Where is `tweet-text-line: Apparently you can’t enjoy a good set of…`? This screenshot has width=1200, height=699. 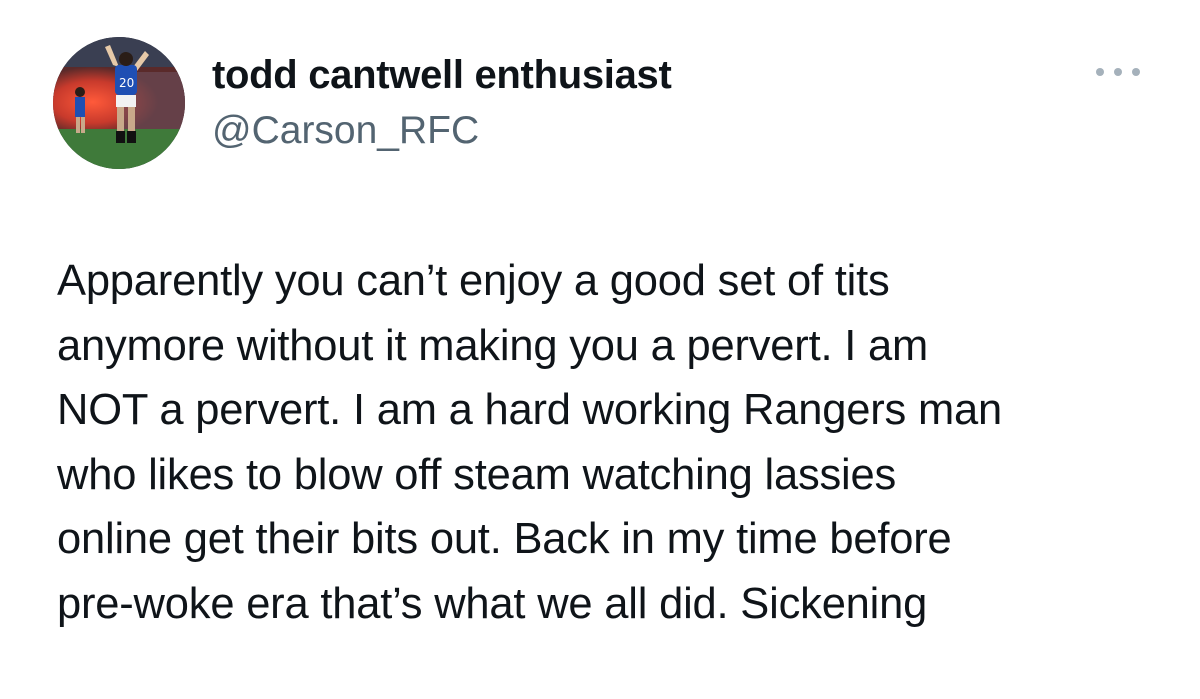
tweet-text-line: Apparently you can’t enjoy a good set of… is located at coordinates (473, 281).